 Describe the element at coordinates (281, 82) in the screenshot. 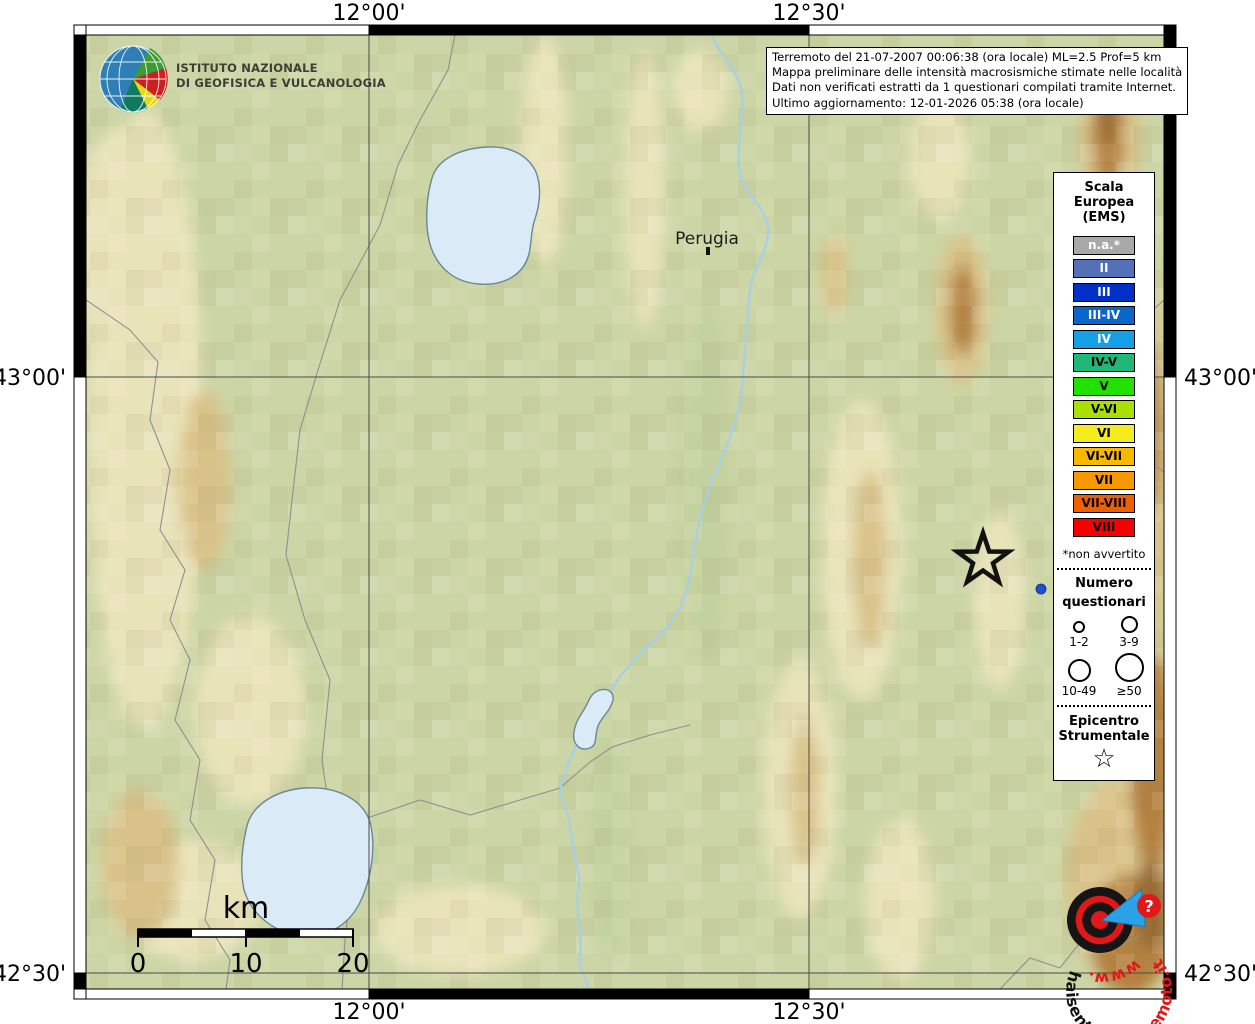

I see `ingv-name-line2: DI GEOFISICA E VULCANOLOGIA` at that location.